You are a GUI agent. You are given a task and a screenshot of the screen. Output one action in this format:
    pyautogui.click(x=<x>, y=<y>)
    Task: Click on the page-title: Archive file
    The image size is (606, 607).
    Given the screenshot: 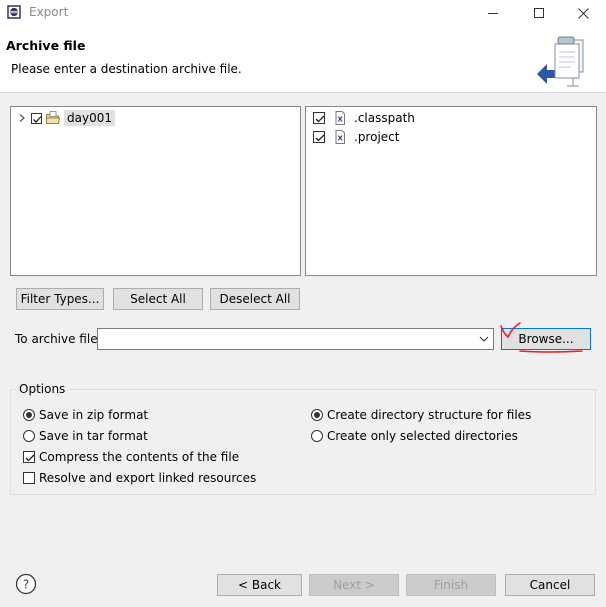 What is the action you would take?
    pyautogui.click(x=46, y=45)
    